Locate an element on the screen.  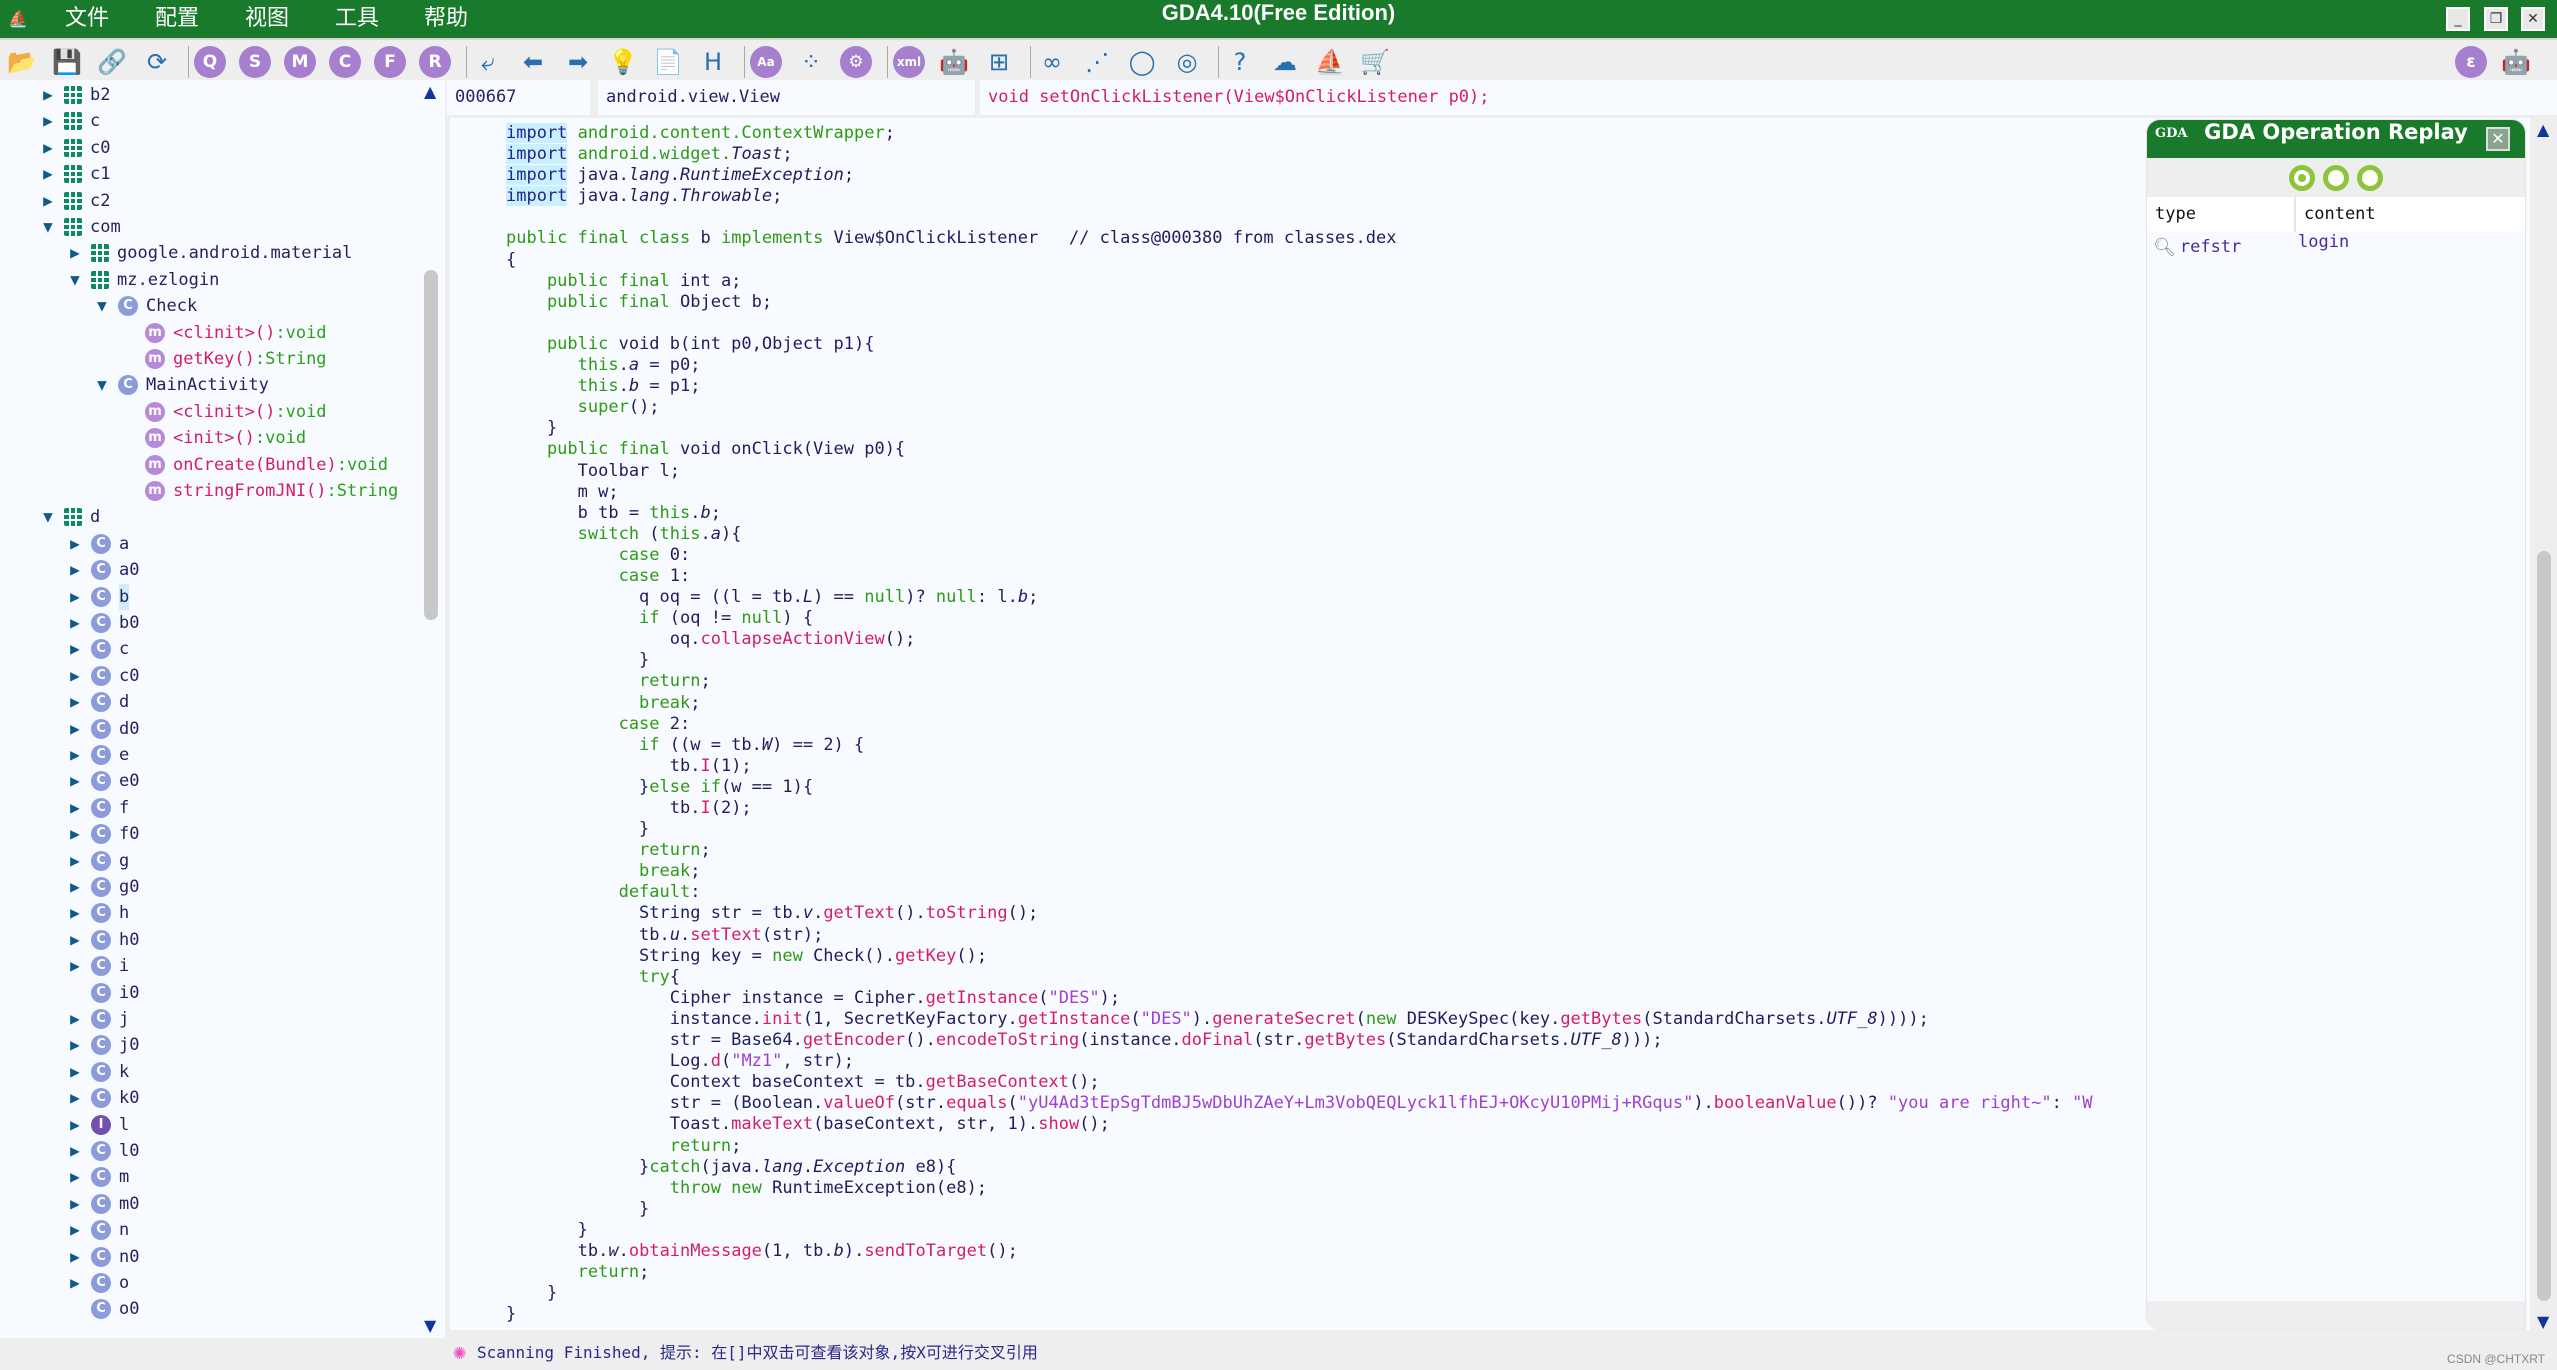
refresh-icon: ⟳ is located at coordinates (157, 62).